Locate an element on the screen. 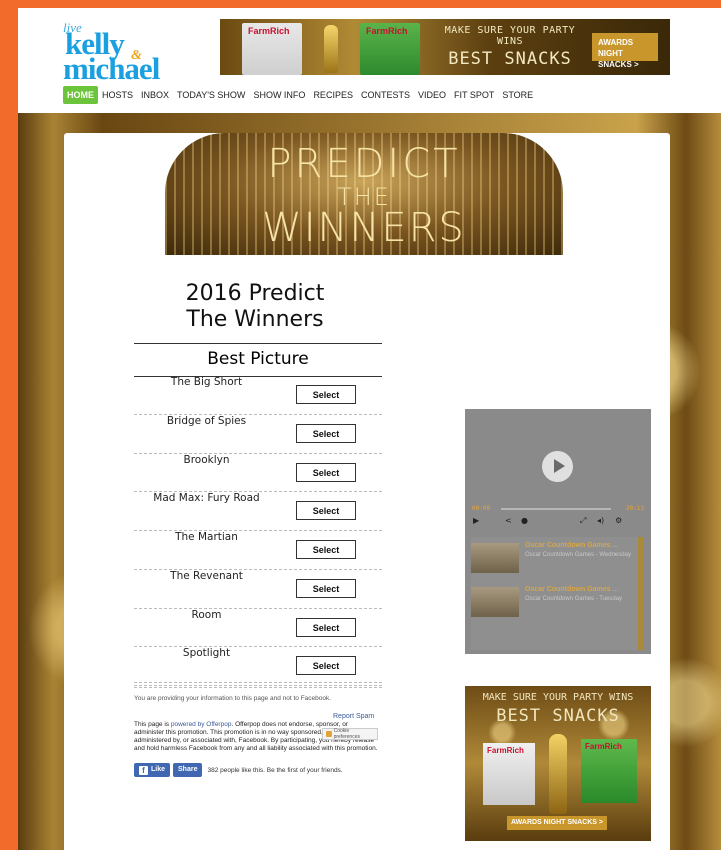  nominee-row: Brooklyn Select is located at coordinates (258, 473).